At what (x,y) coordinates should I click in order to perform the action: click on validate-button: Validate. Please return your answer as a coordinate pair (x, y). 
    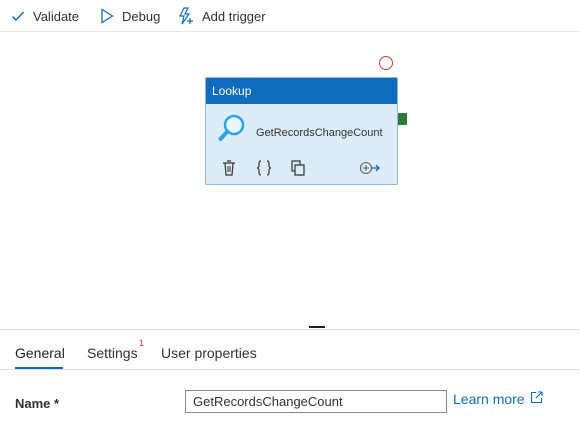
    Looking at the image, I should click on (45, 16).